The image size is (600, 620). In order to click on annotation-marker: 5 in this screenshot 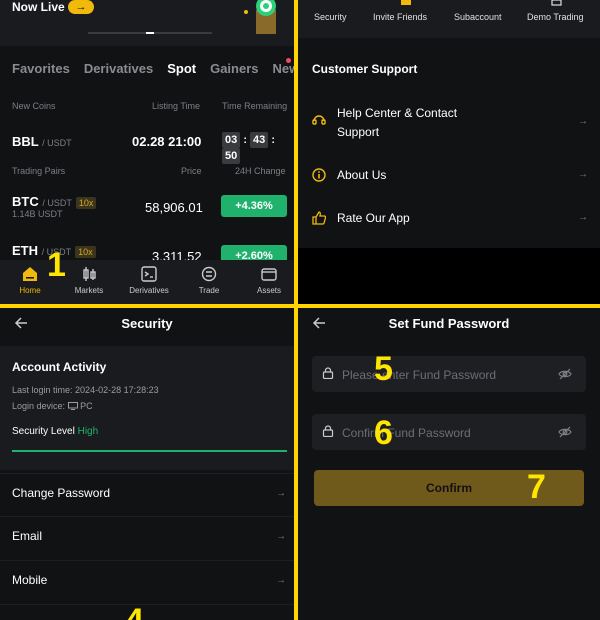, I will do `click(383, 369)`.